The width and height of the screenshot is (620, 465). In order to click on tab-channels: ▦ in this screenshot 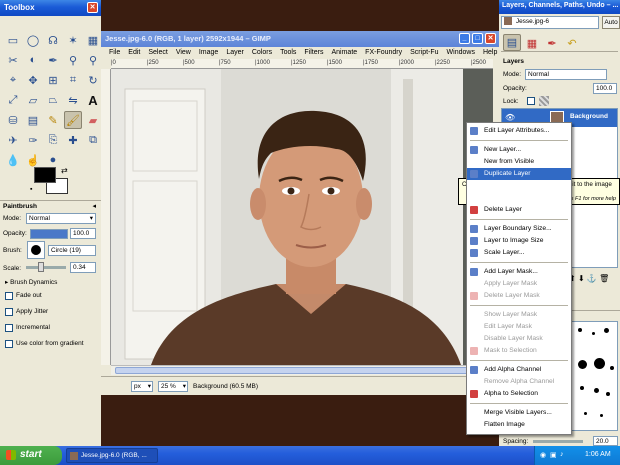, I will do `click(532, 43)`.